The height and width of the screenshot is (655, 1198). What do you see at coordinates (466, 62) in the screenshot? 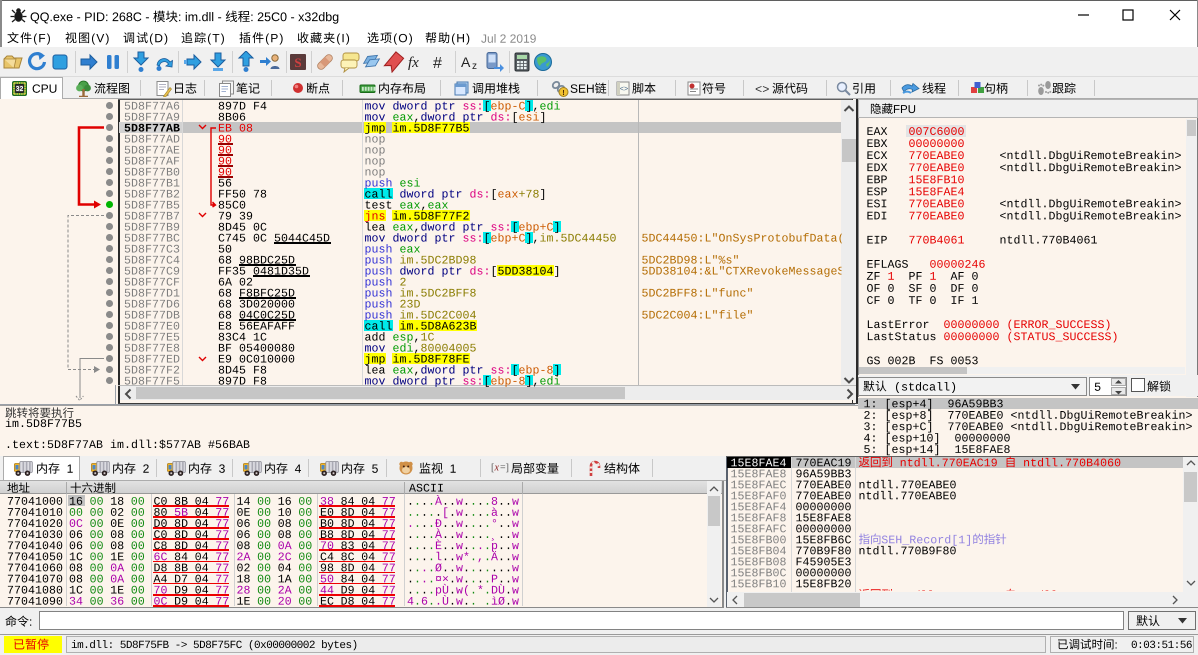
I see `svg-text: A` at bounding box center [466, 62].